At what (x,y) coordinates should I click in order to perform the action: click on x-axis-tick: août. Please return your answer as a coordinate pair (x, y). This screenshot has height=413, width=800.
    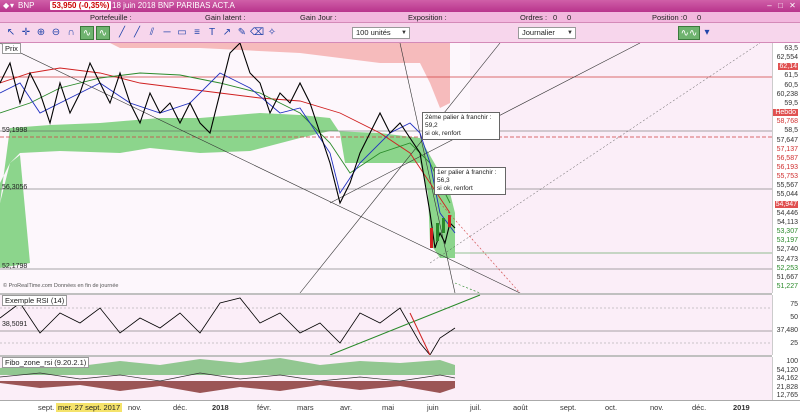
    Looking at the image, I should click on (520, 407).